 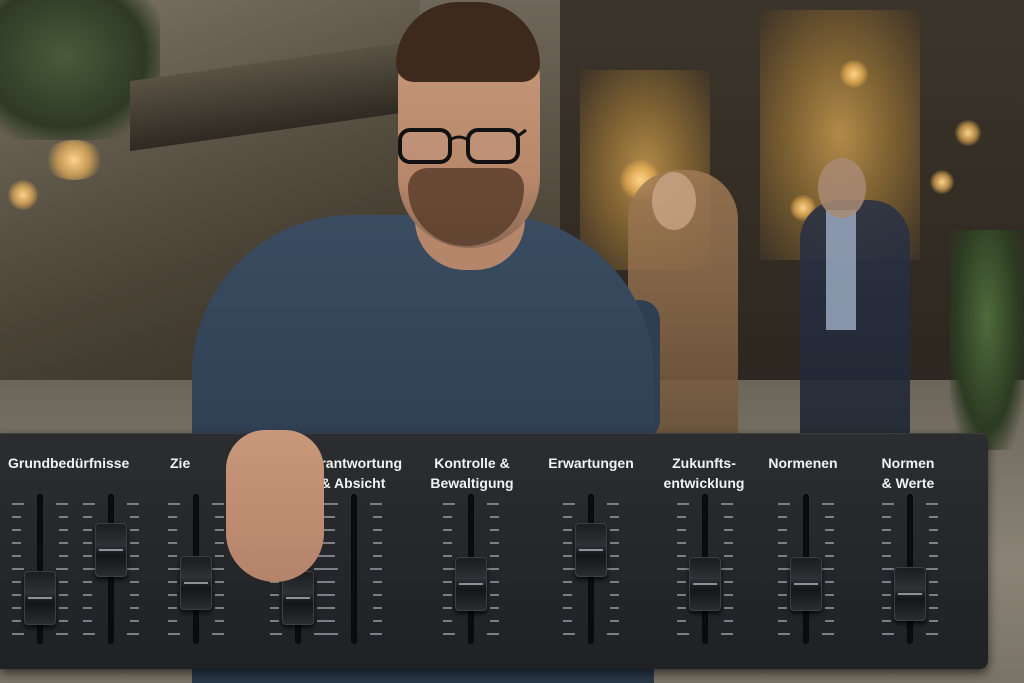 I want to click on man-hand, so click(x=275, y=506).